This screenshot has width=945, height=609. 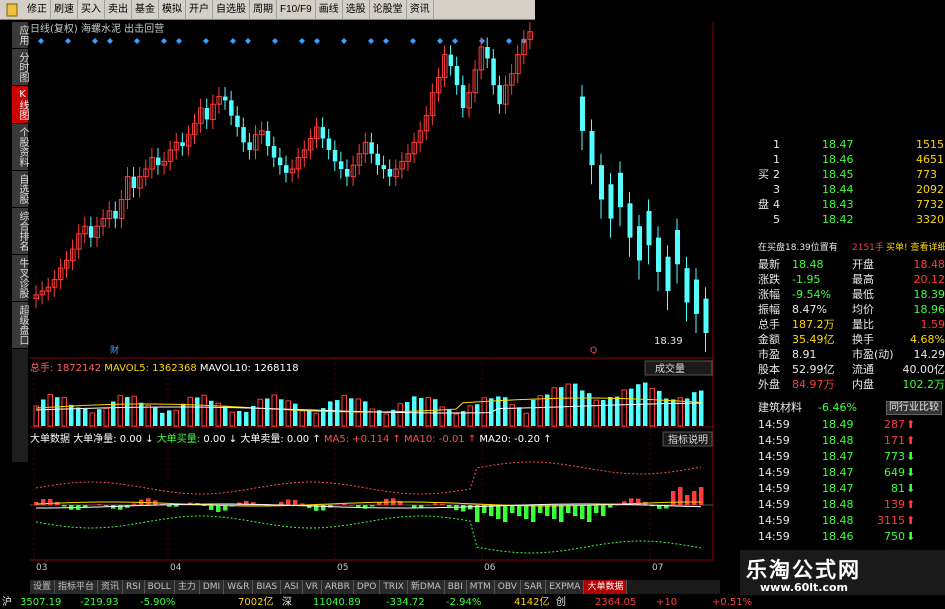 I want to click on toolbar-button-4: 基金, so click(x=145, y=10).